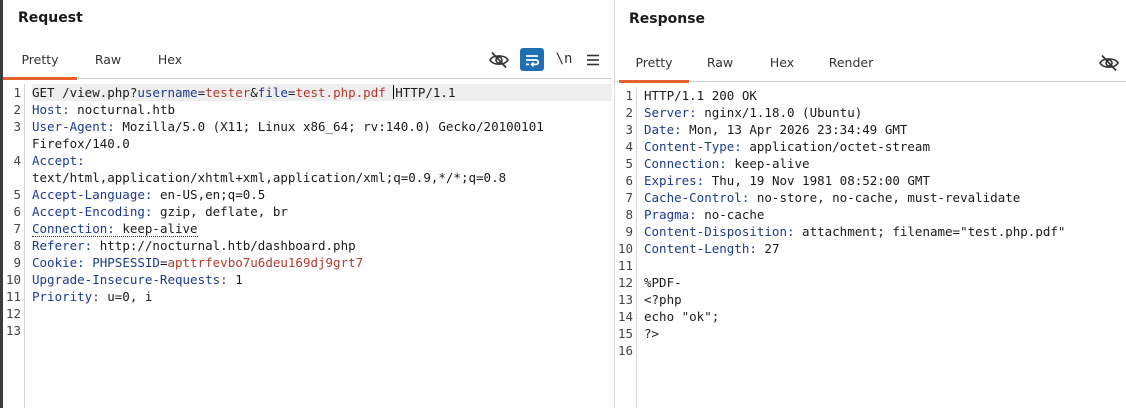 Image resolution: width=1126 pixels, height=408 pixels. Describe the element at coordinates (220, 211) in the screenshot. I see `header-value: gzip, deflate, br` at that location.